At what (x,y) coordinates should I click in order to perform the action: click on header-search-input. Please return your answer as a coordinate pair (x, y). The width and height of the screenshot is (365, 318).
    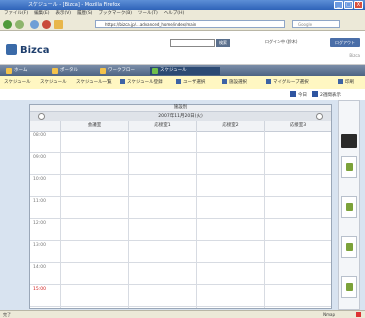
    Looking at the image, I should click on (192, 43).